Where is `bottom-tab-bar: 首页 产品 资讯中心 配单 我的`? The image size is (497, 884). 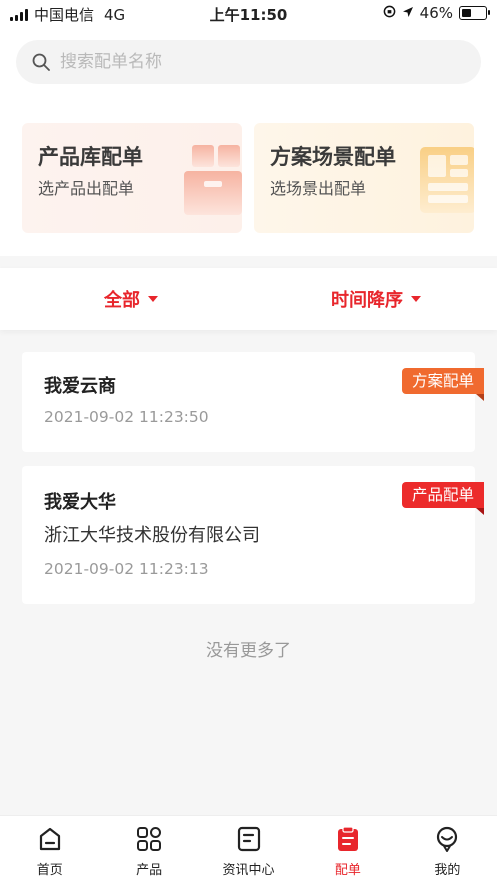
bottom-tab-bar: 首页 产品 资讯中心 配单 我的 is located at coordinates (248, 849).